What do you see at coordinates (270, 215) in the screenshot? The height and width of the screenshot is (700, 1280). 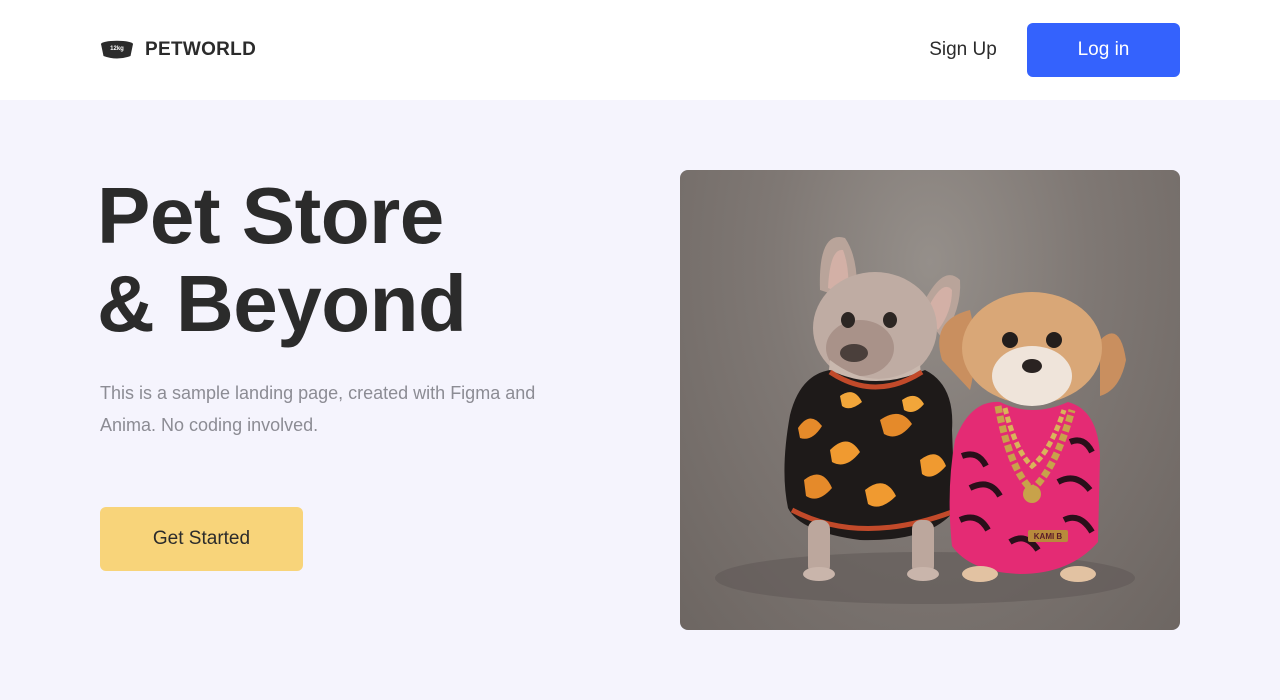 I see `hero-title-line-1: Pet Store` at bounding box center [270, 215].